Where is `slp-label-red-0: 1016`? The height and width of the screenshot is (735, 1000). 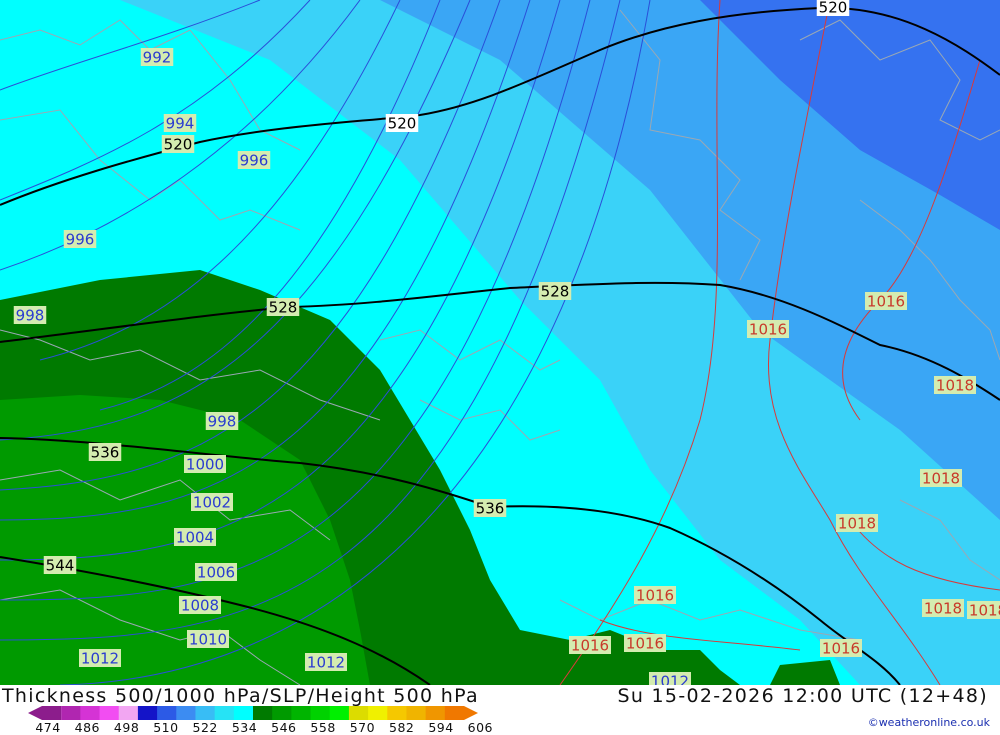
slp-label-red-0: 1016 is located at coordinates (768, 329).